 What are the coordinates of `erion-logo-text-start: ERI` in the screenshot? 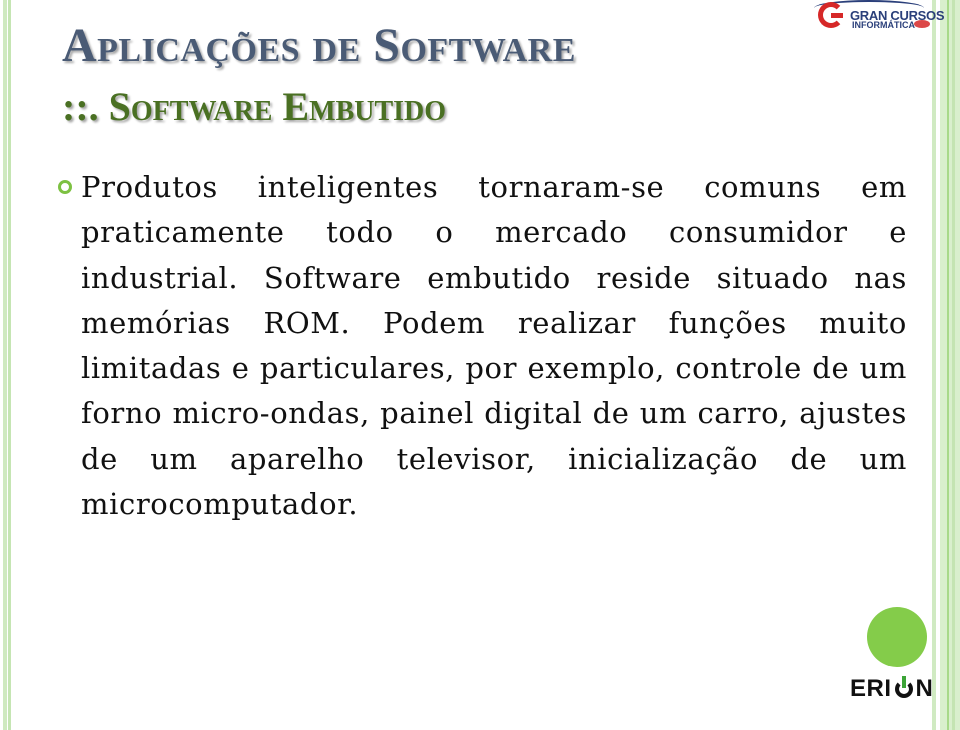 It's located at (871, 688).